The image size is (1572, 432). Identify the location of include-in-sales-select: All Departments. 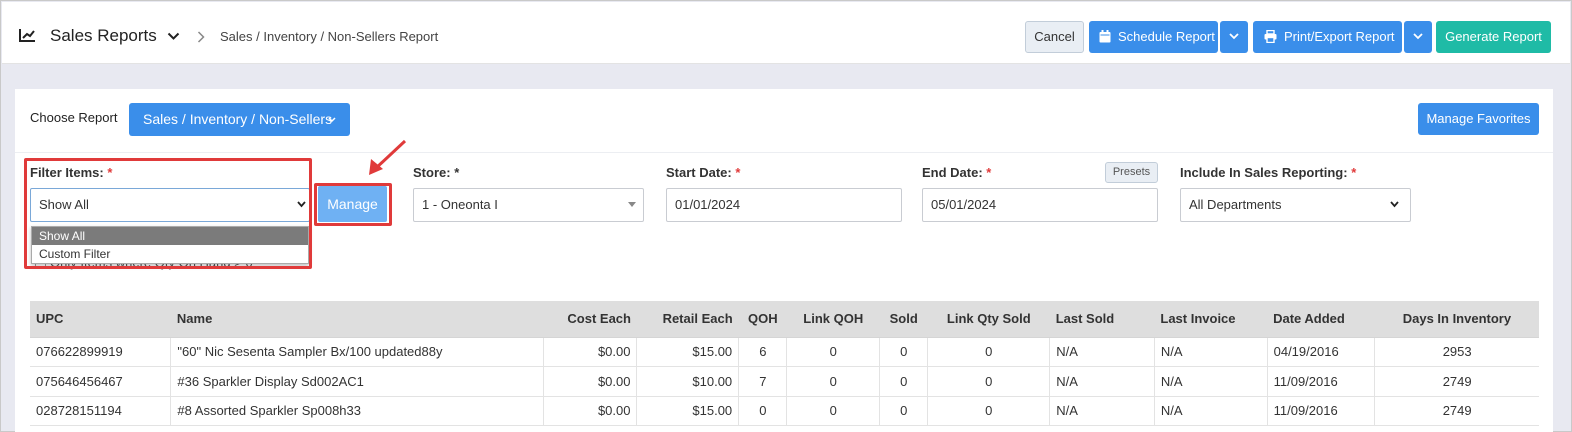
(1295, 205).